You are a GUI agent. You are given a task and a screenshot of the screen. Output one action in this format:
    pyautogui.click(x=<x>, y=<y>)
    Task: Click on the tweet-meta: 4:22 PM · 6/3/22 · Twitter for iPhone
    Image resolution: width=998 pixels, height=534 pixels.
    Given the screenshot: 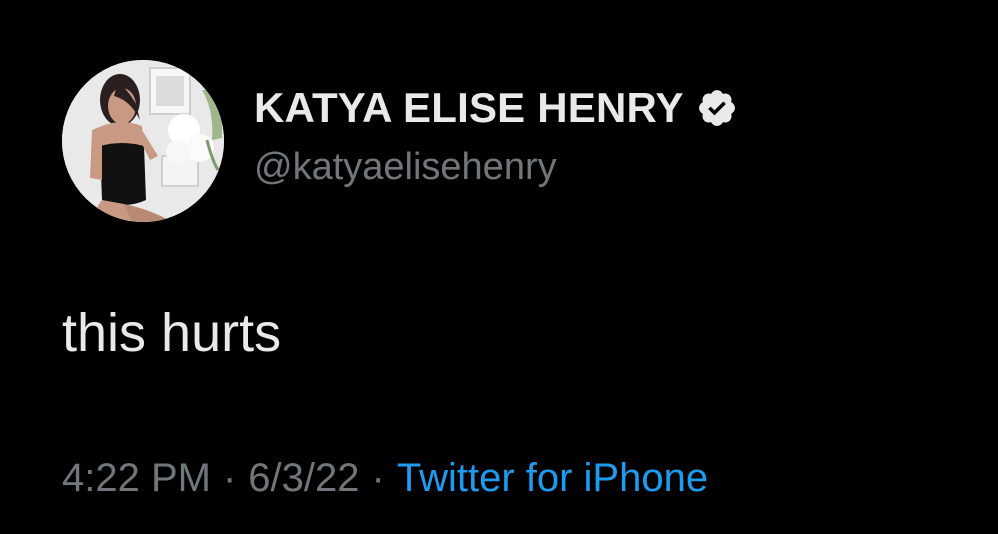 What is the action you would take?
    pyautogui.click(x=385, y=478)
    